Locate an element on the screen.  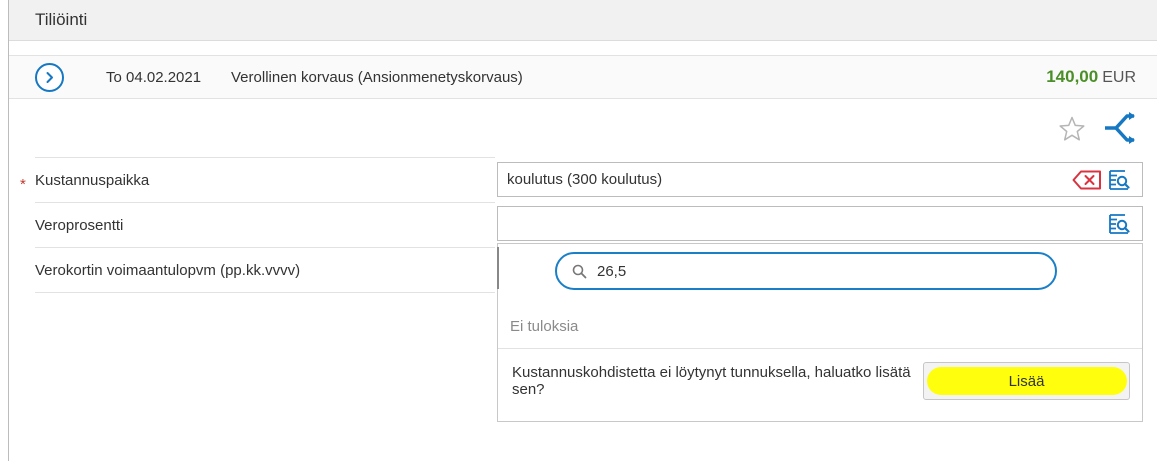
search-input is located at coordinates (817, 271).